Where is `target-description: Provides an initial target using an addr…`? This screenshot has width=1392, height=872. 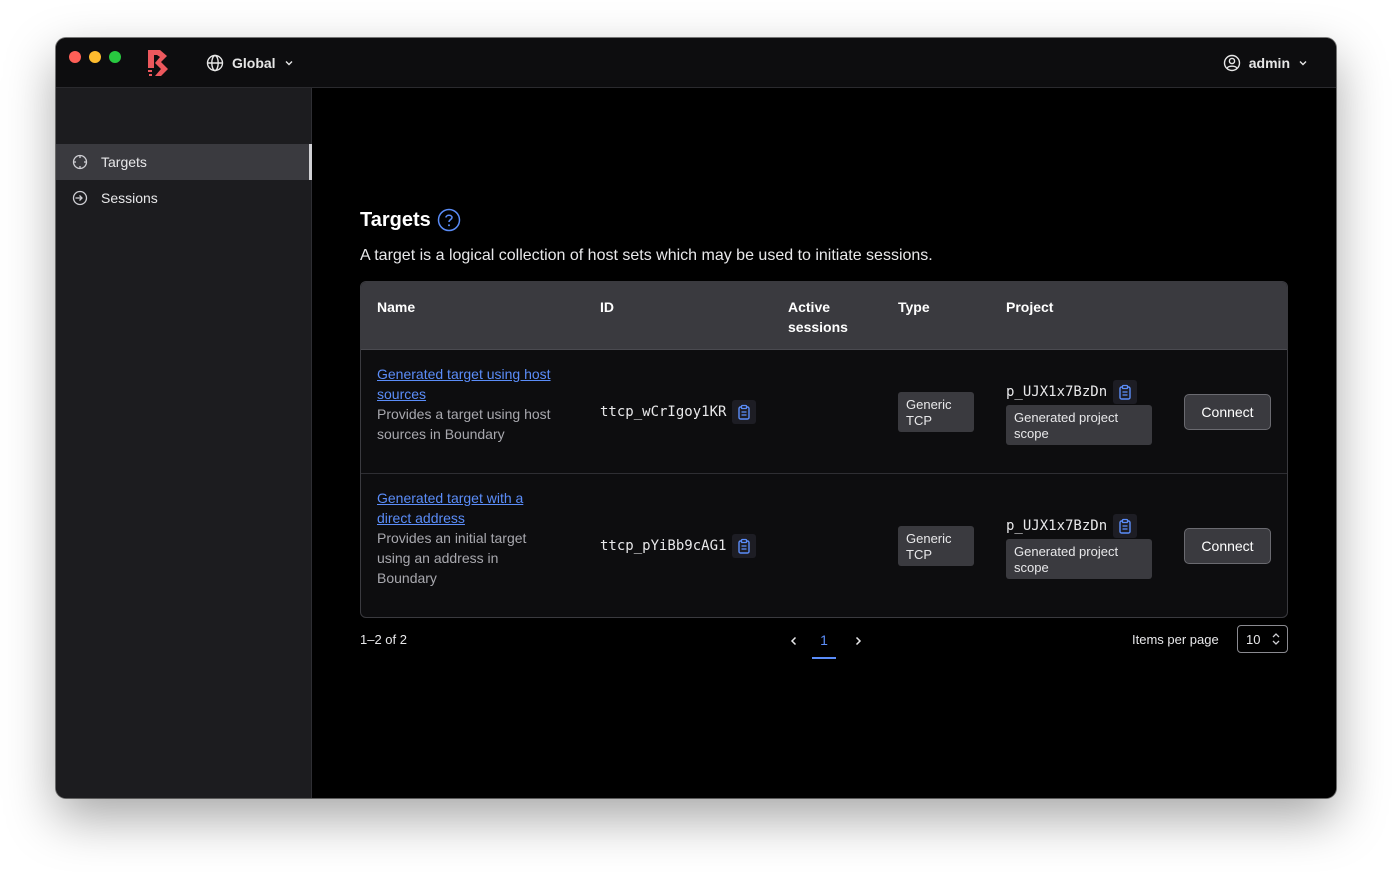
target-description: Provides an initial target using an addr… is located at coordinates (482, 558).